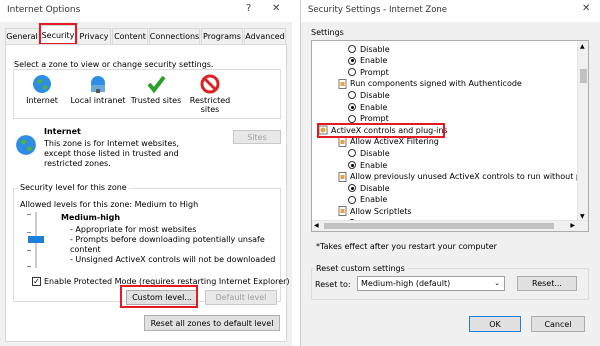  I want to click on zone-label: Restricted sites, so click(210, 105).